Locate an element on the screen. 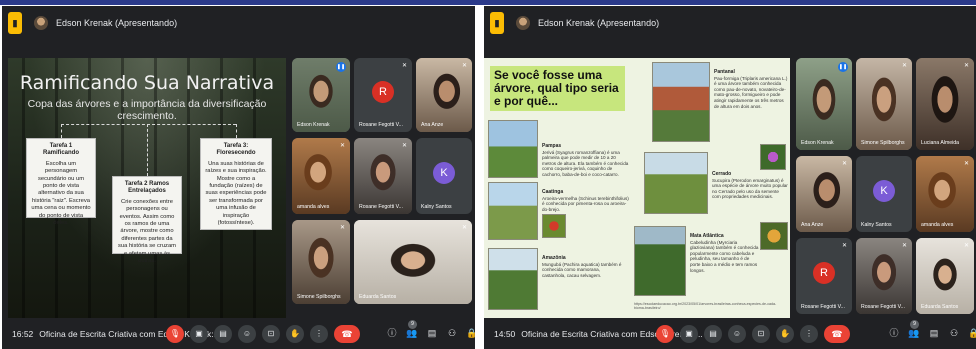  participant-name: Simone Spilborghs is located at coordinates (319, 297).